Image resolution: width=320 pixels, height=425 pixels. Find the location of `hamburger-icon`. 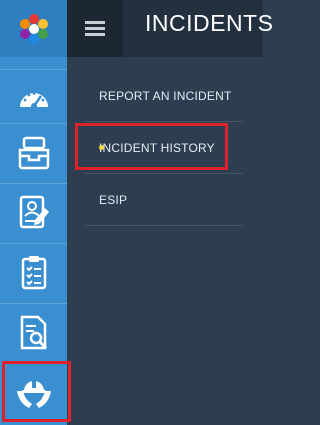

hamburger-icon is located at coordinates (95, 28).